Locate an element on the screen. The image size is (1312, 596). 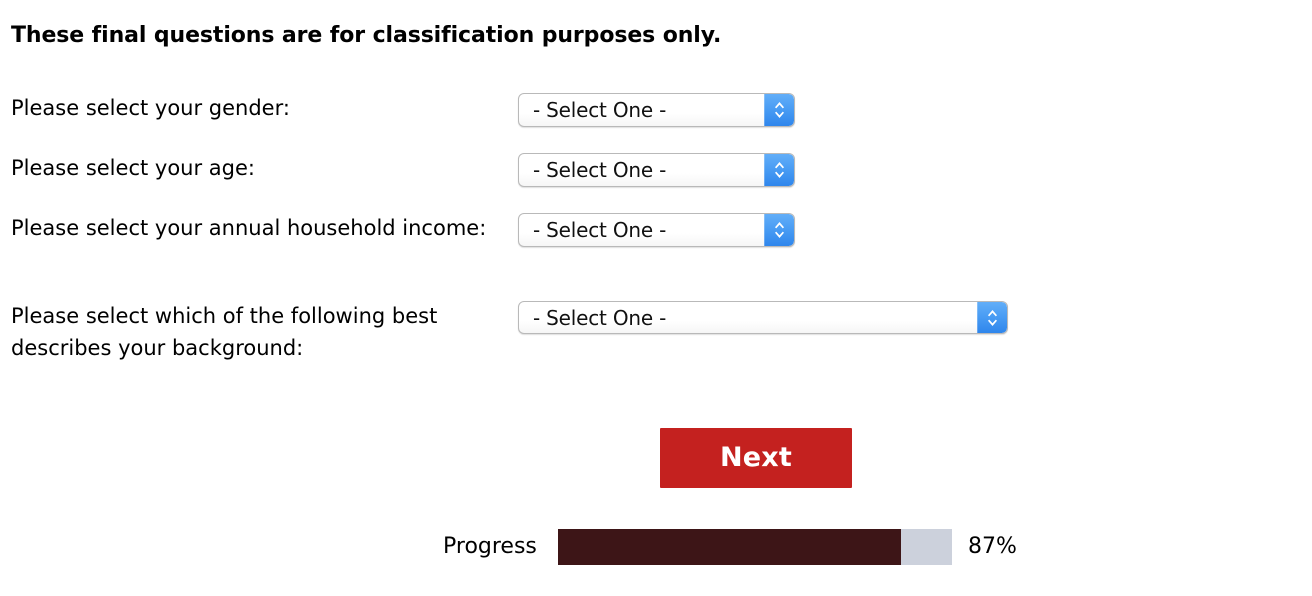
background-select-value: - Select One - is located at coordinates (600, 317).